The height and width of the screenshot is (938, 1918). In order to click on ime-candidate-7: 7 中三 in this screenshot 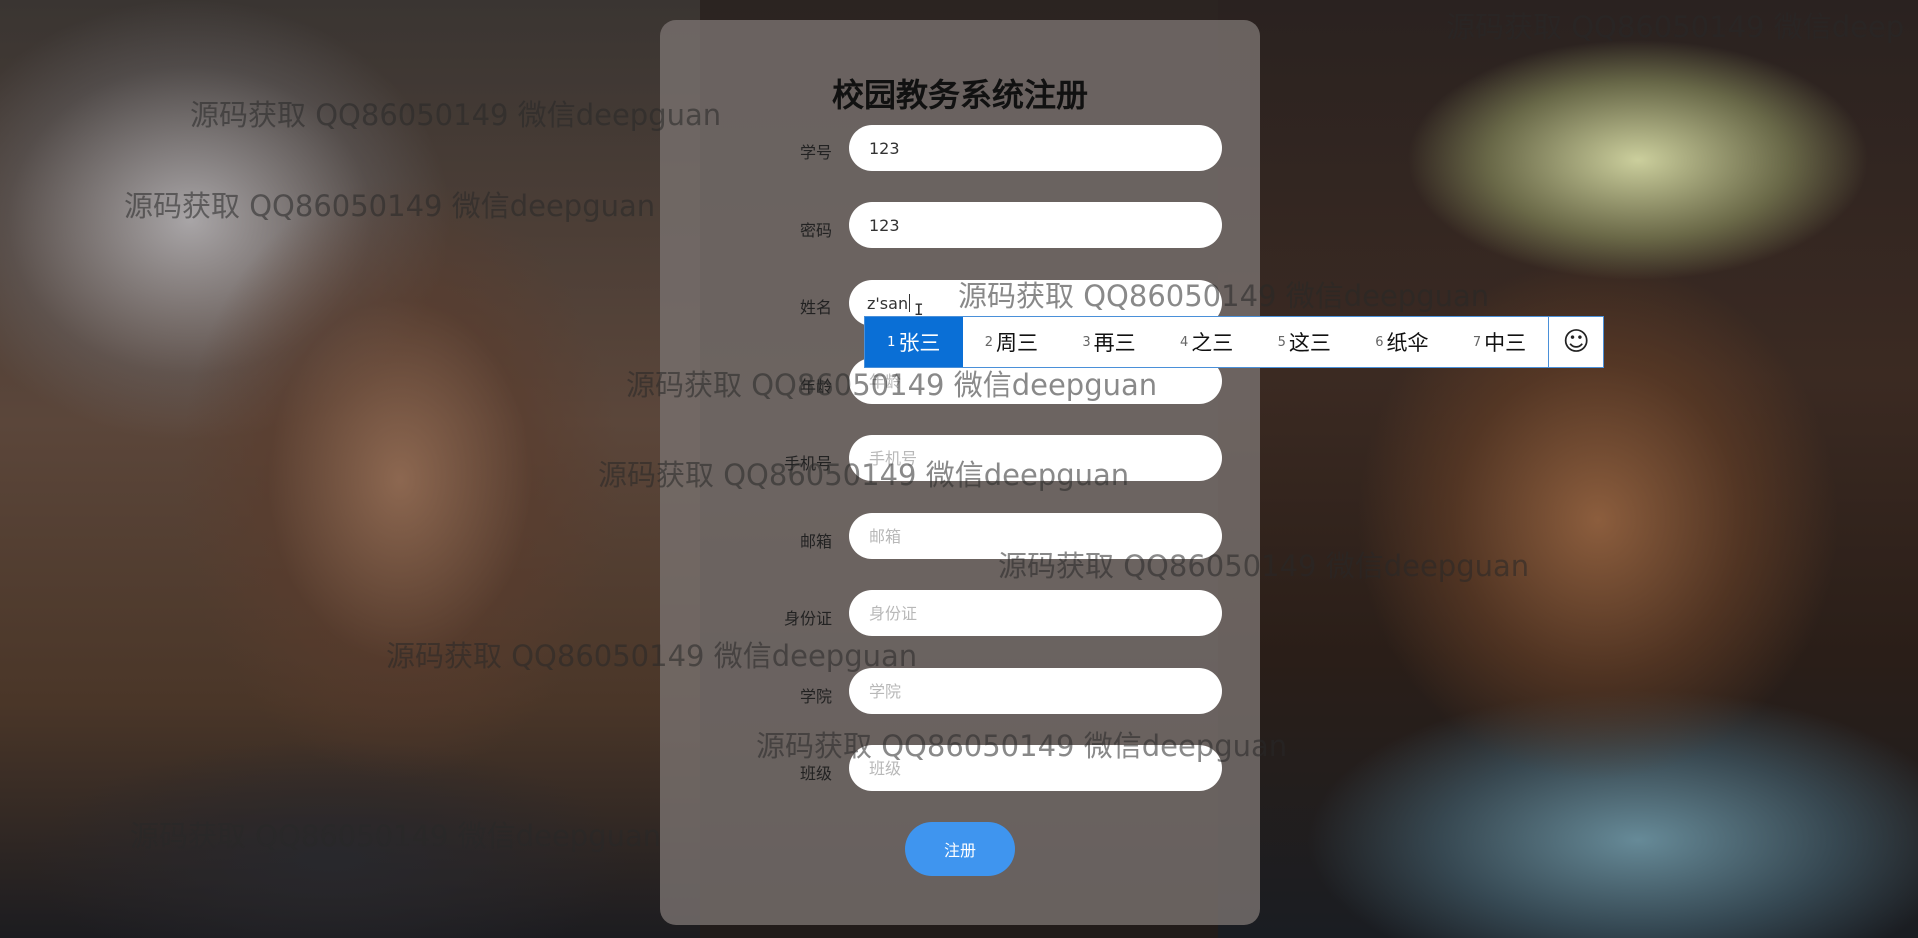, I will do `click(1500, 342)`.